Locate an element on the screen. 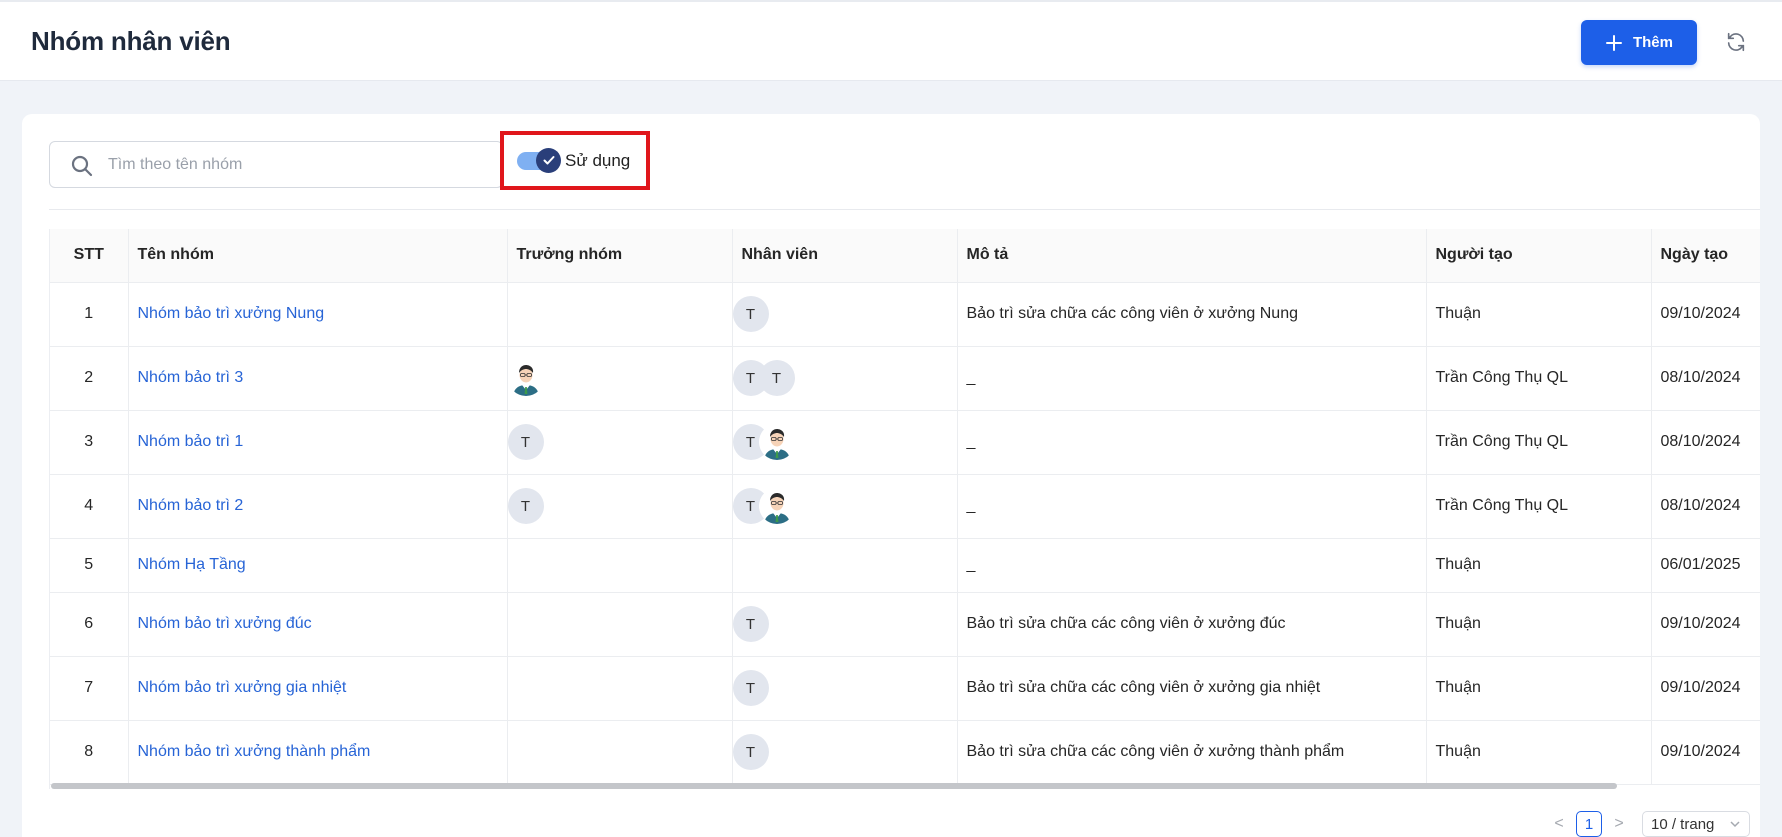  cell-stt-text: 1 is located at coordinates (89, 313).